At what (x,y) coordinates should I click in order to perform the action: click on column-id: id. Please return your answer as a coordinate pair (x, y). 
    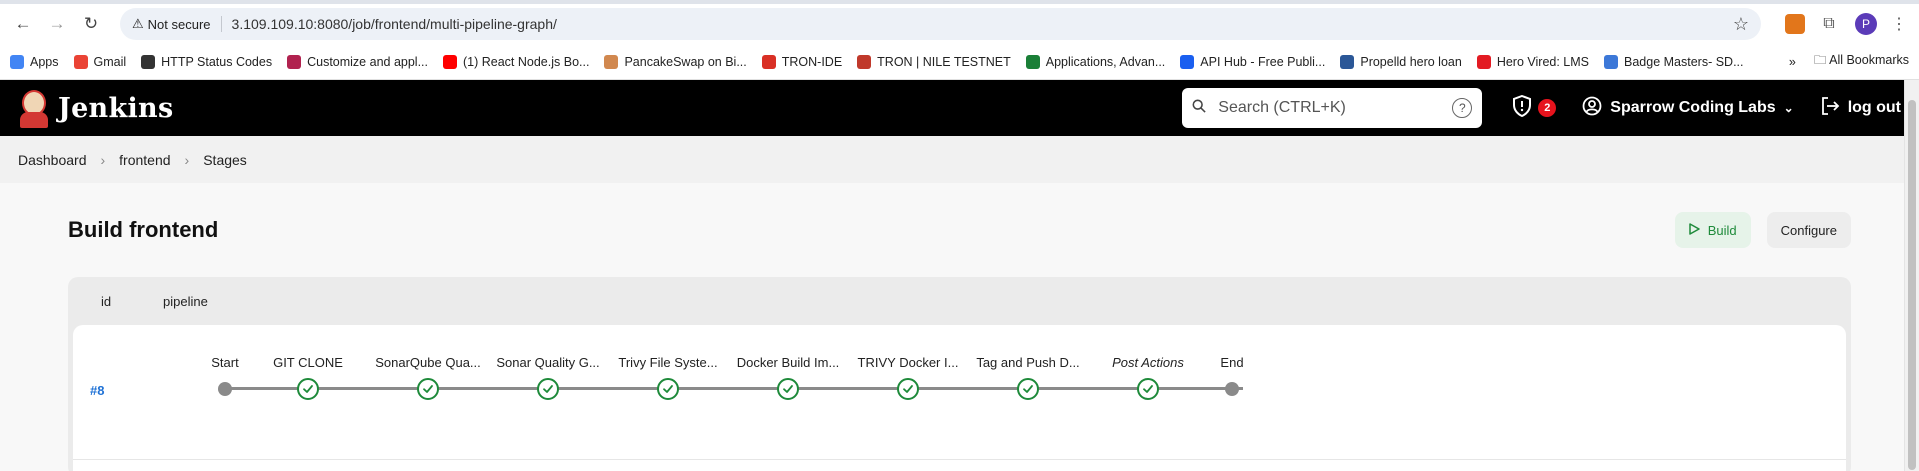
    Looking at the image, I should click on (106, 301).